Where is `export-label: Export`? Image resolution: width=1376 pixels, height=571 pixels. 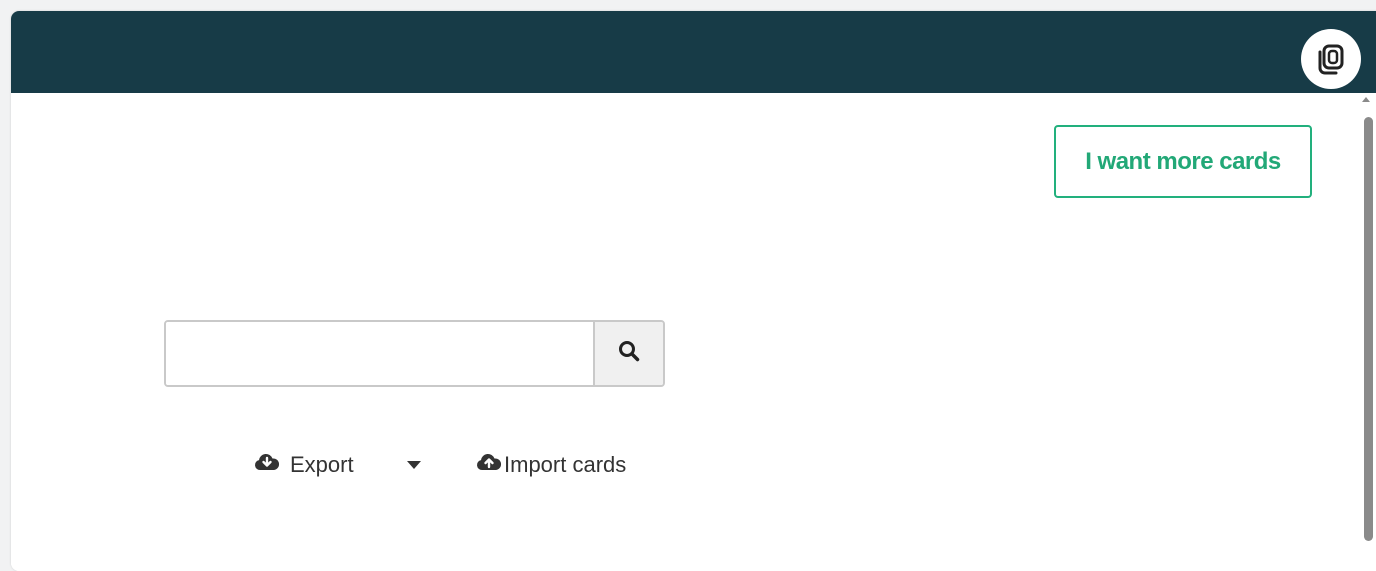
export-label: Export is located at coordinates (322, 464).